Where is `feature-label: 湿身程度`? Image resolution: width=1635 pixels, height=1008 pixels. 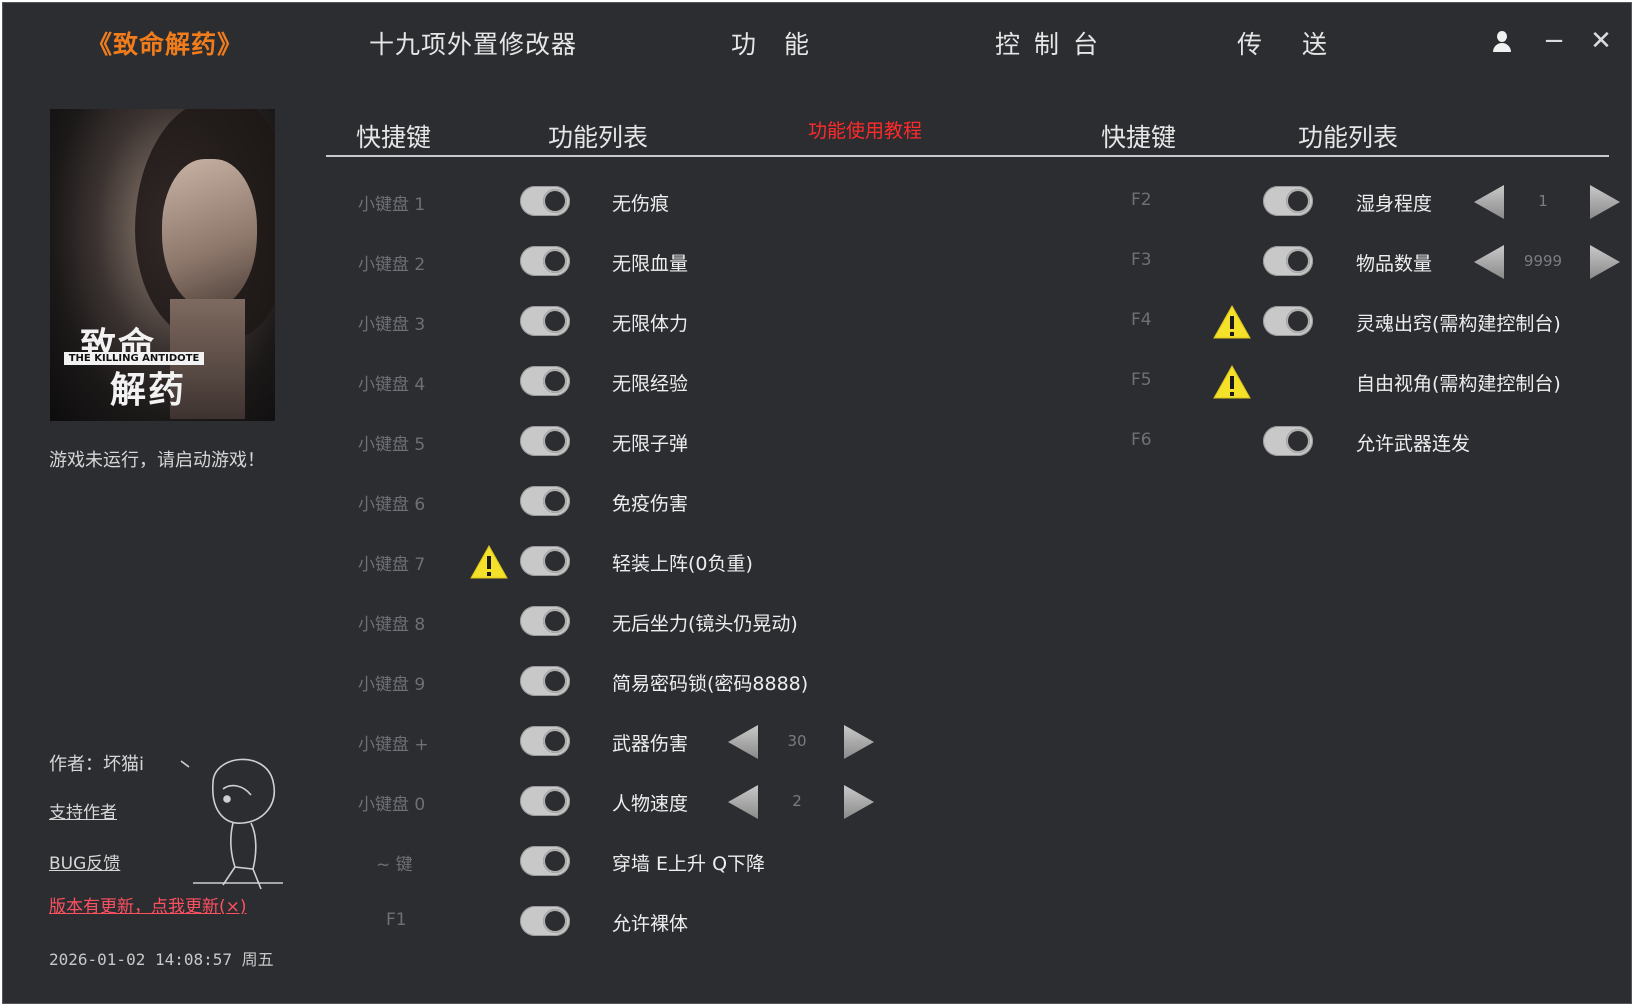 feature-label: 湿身程度 is located at coordinates (1394, 204).